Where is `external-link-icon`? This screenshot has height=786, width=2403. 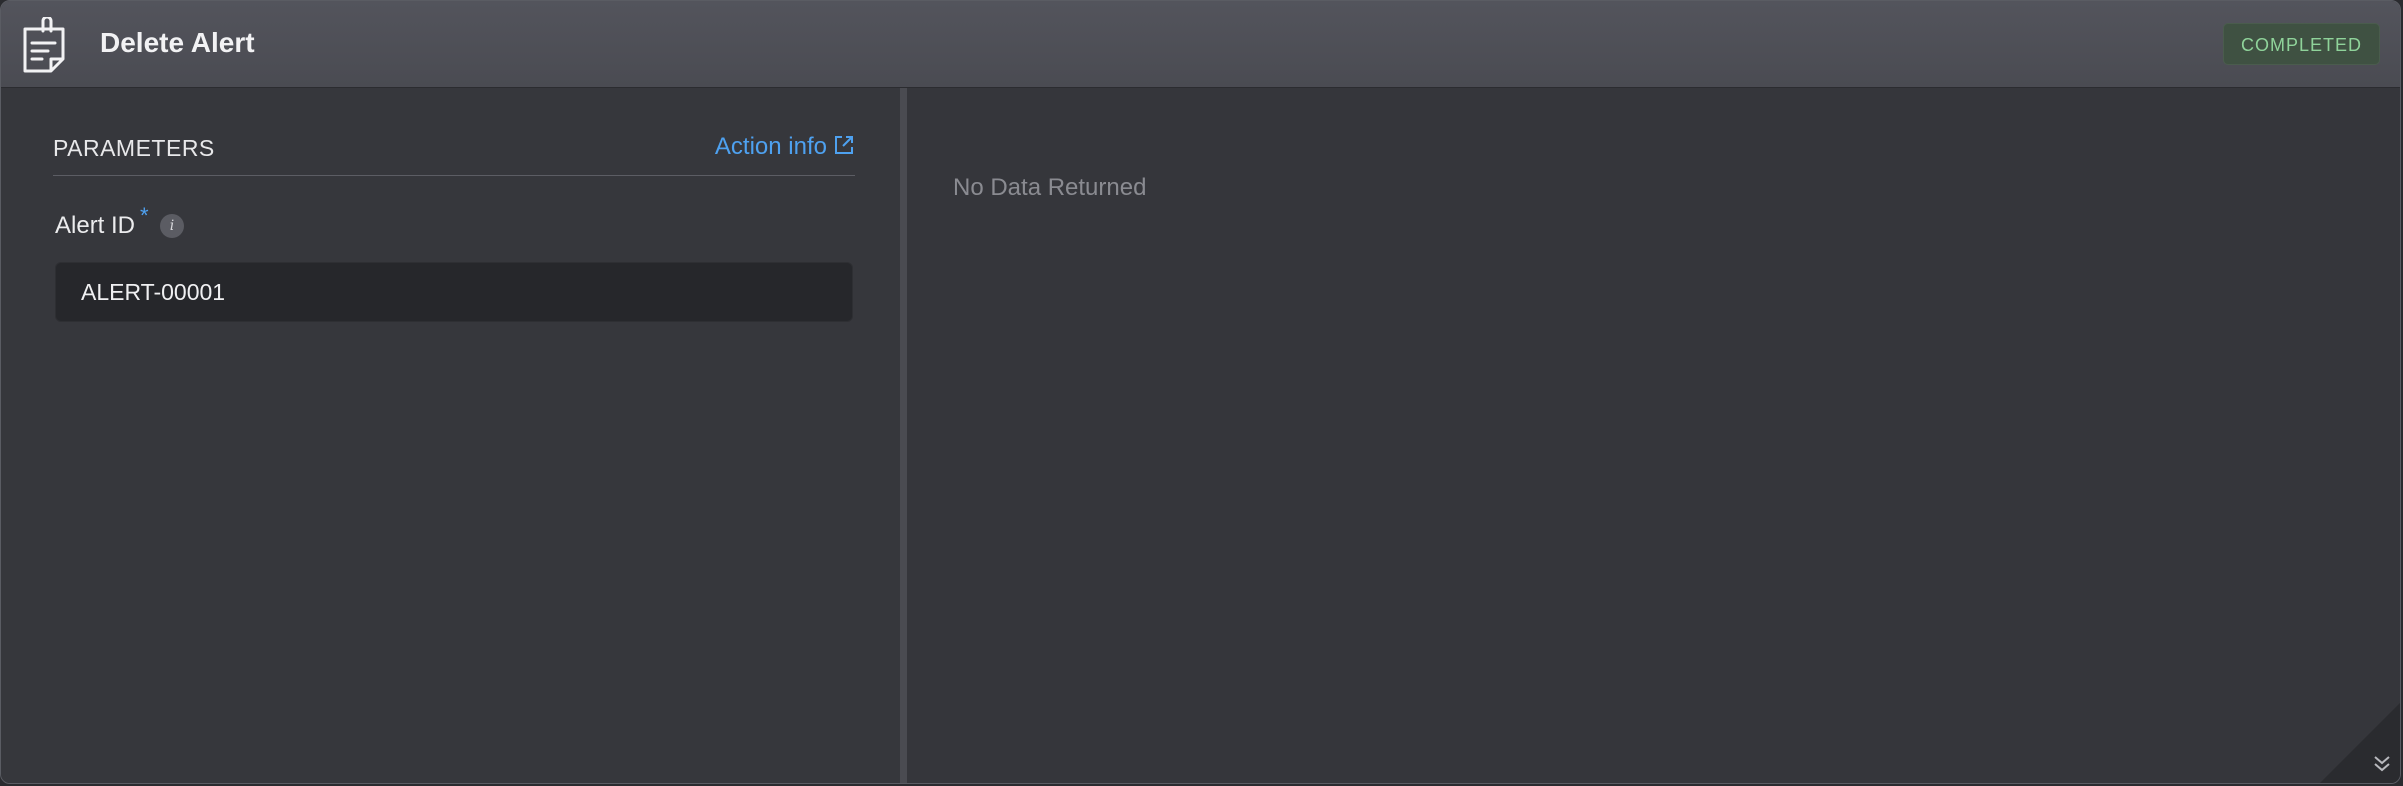
external-link-icon is located at coordinates (844, 145).